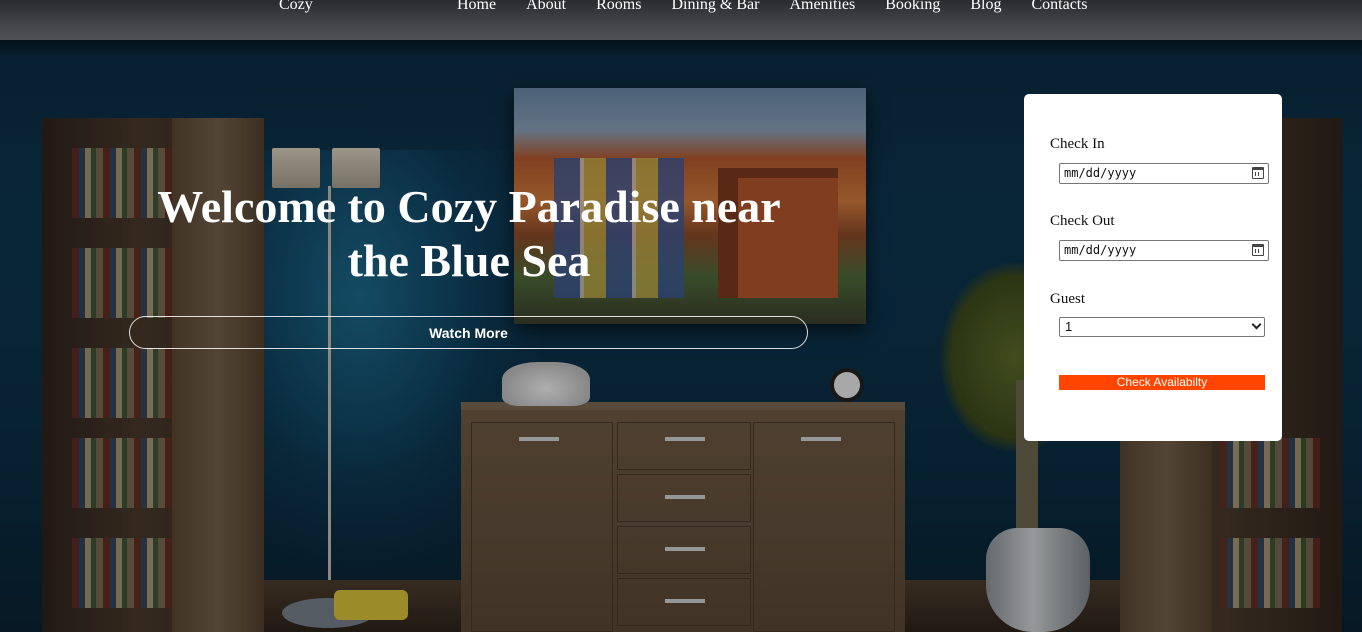 The height and width of the screenshot is (632, 1362). Describe the element at coordinates (1164, 173) in the screenshot. I see `check-in-date-input: mm/dd/yyyy` at that location.